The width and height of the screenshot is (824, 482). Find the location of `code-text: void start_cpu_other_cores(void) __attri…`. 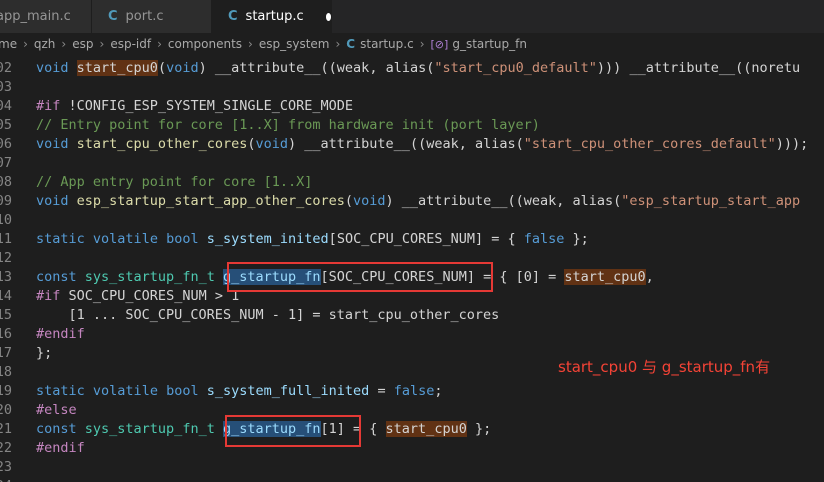

code-text: void start_cpu_other_cores(void) __attri… is located at coordinates (422, 144).